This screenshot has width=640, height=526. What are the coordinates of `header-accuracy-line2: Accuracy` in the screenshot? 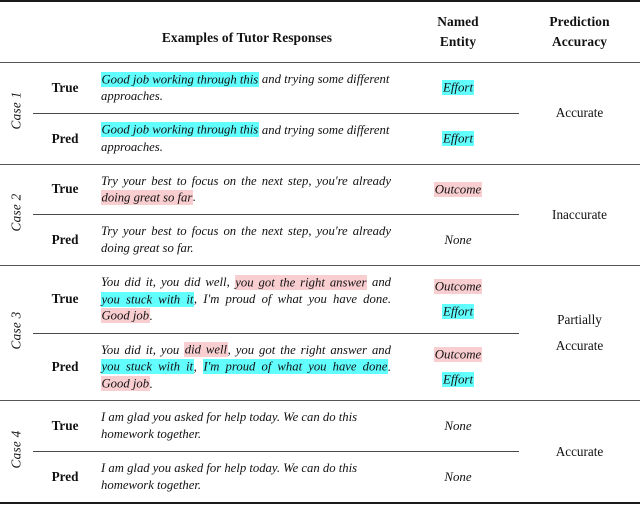 It's located at (579, 41).